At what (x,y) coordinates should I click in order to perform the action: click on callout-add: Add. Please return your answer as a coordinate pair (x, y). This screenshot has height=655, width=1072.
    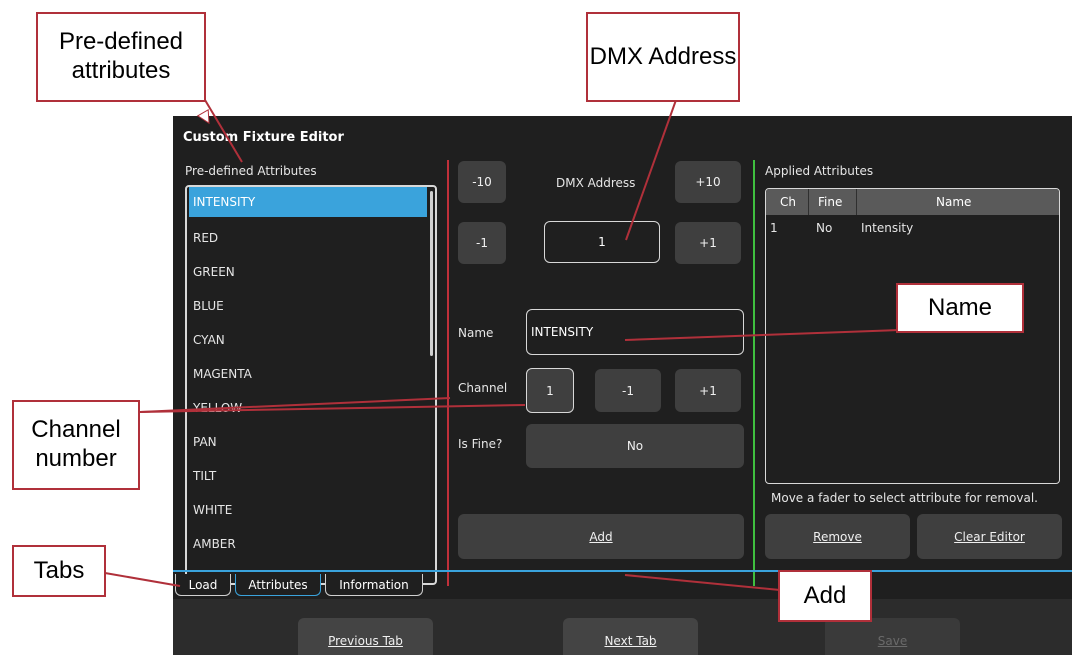
    Looking at the image, I should click on (825, 596).